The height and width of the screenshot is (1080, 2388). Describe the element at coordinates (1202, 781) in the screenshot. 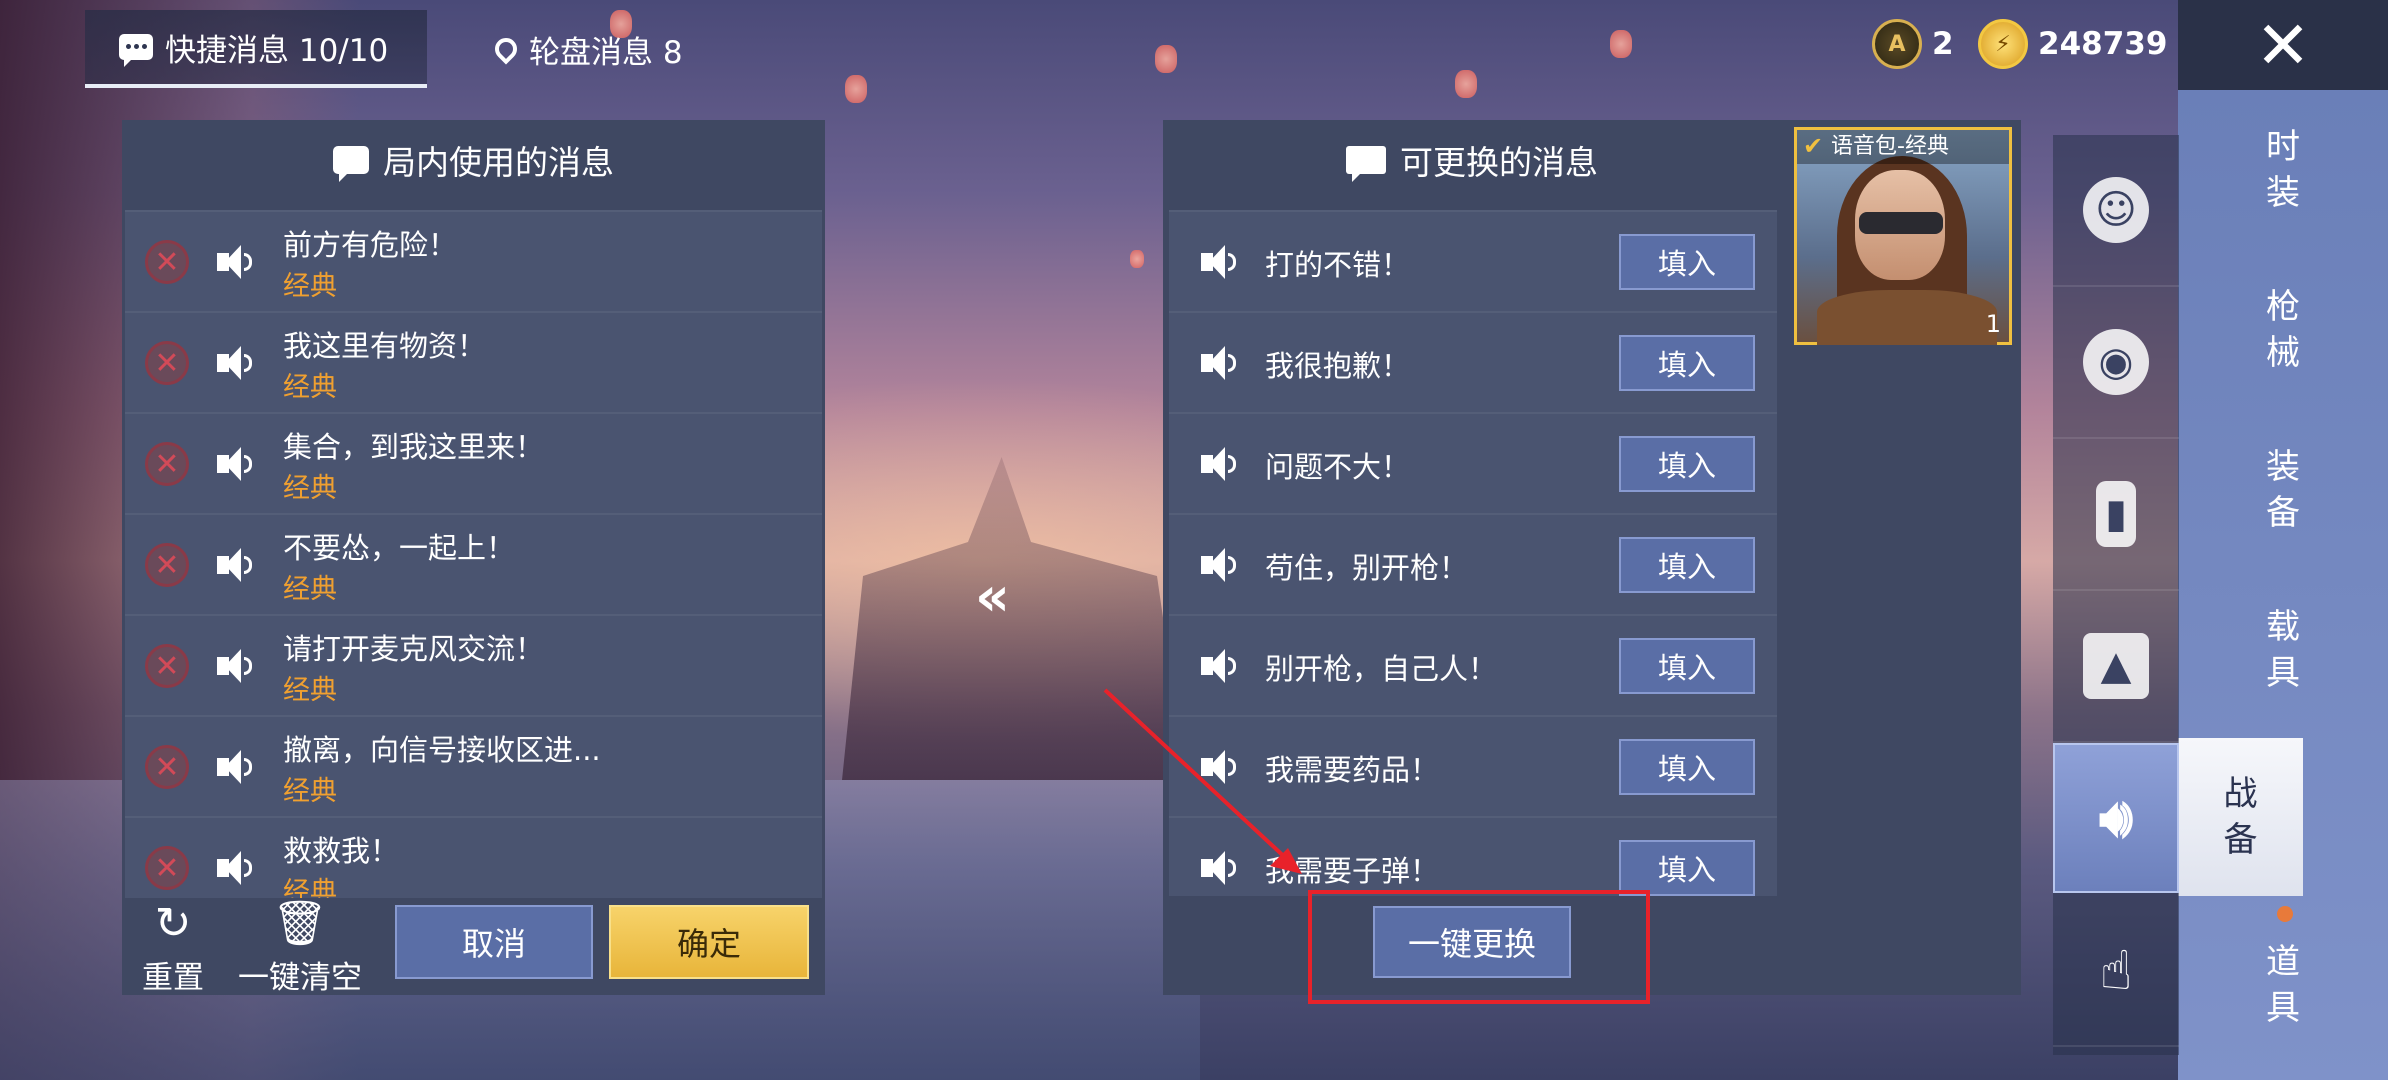

I see `annotation-arrow` at that location.